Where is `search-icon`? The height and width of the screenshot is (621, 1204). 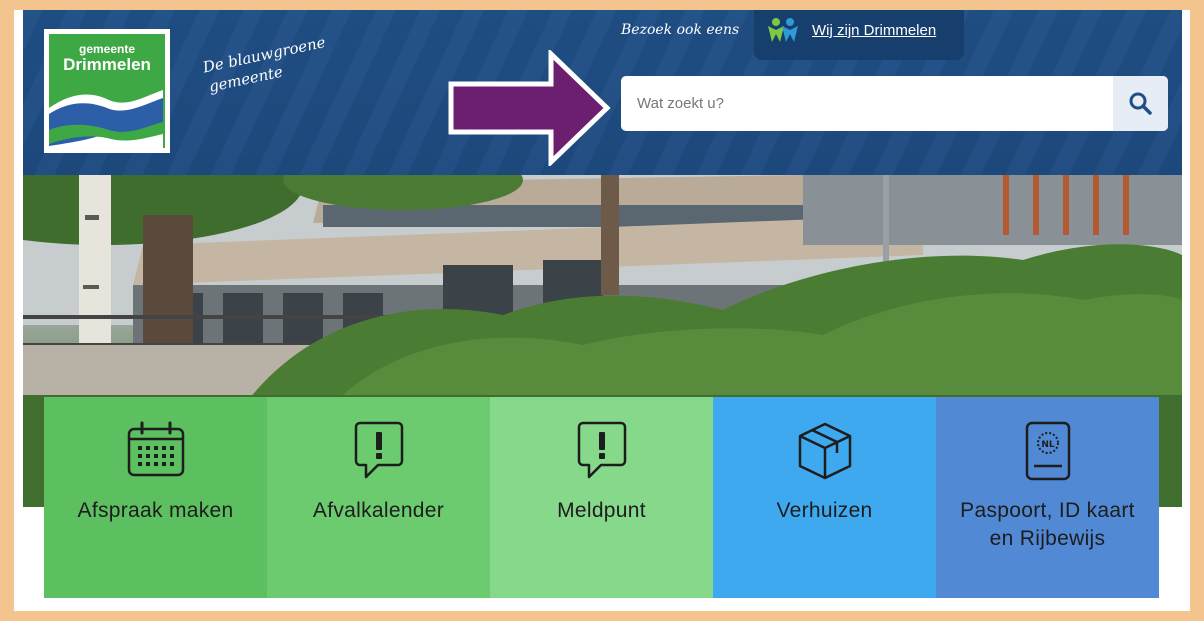 search-icon is located at coordinates (1140, 103).